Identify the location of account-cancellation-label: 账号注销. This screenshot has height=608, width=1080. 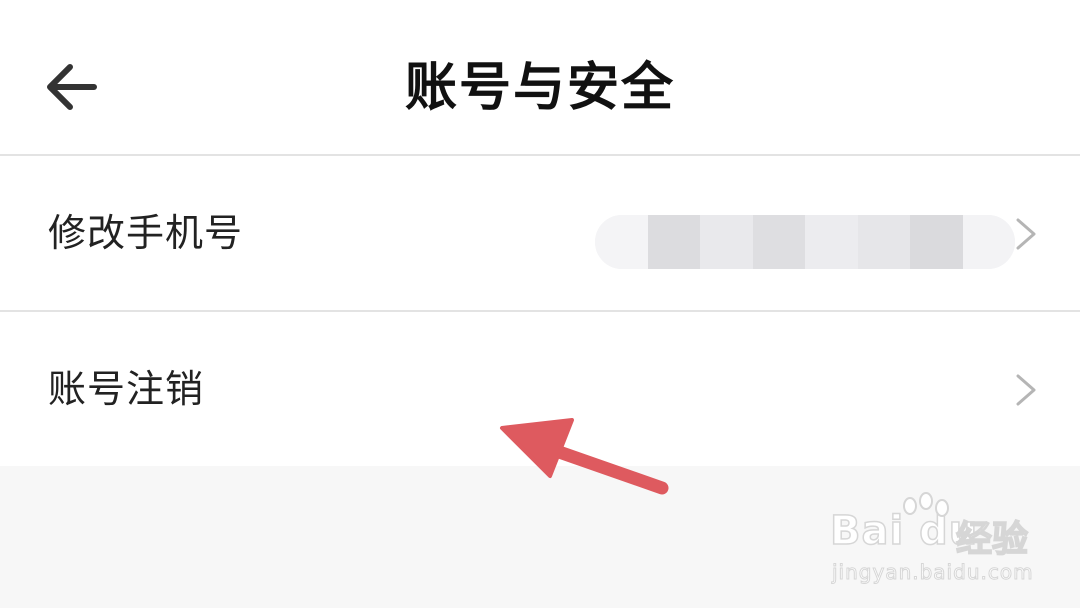
(126, 389).